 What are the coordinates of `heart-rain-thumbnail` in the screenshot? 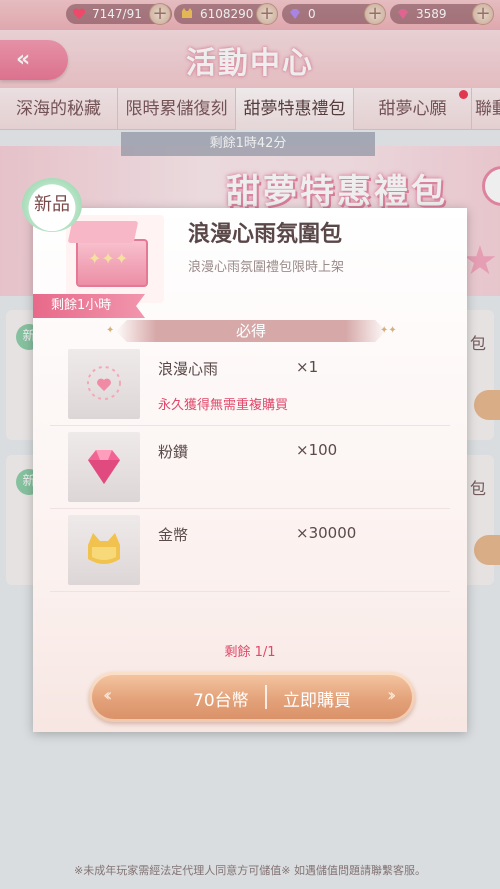 It's located at (104, 384).